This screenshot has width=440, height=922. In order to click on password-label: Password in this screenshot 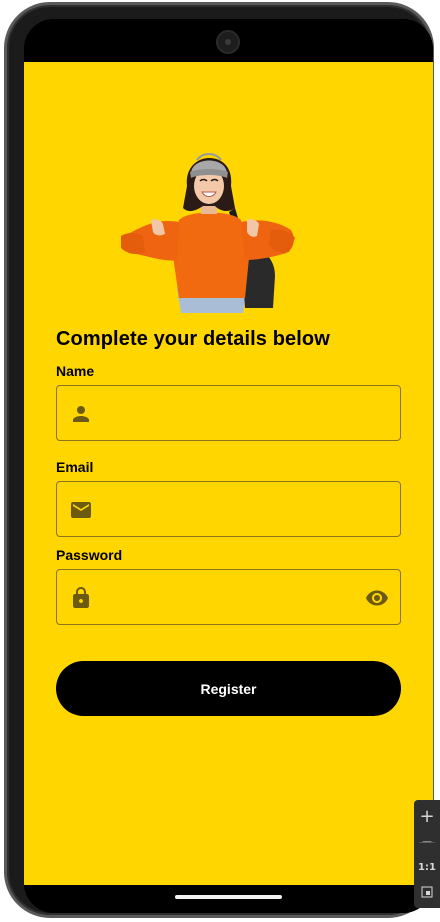, I will do `click(89, 555)`.